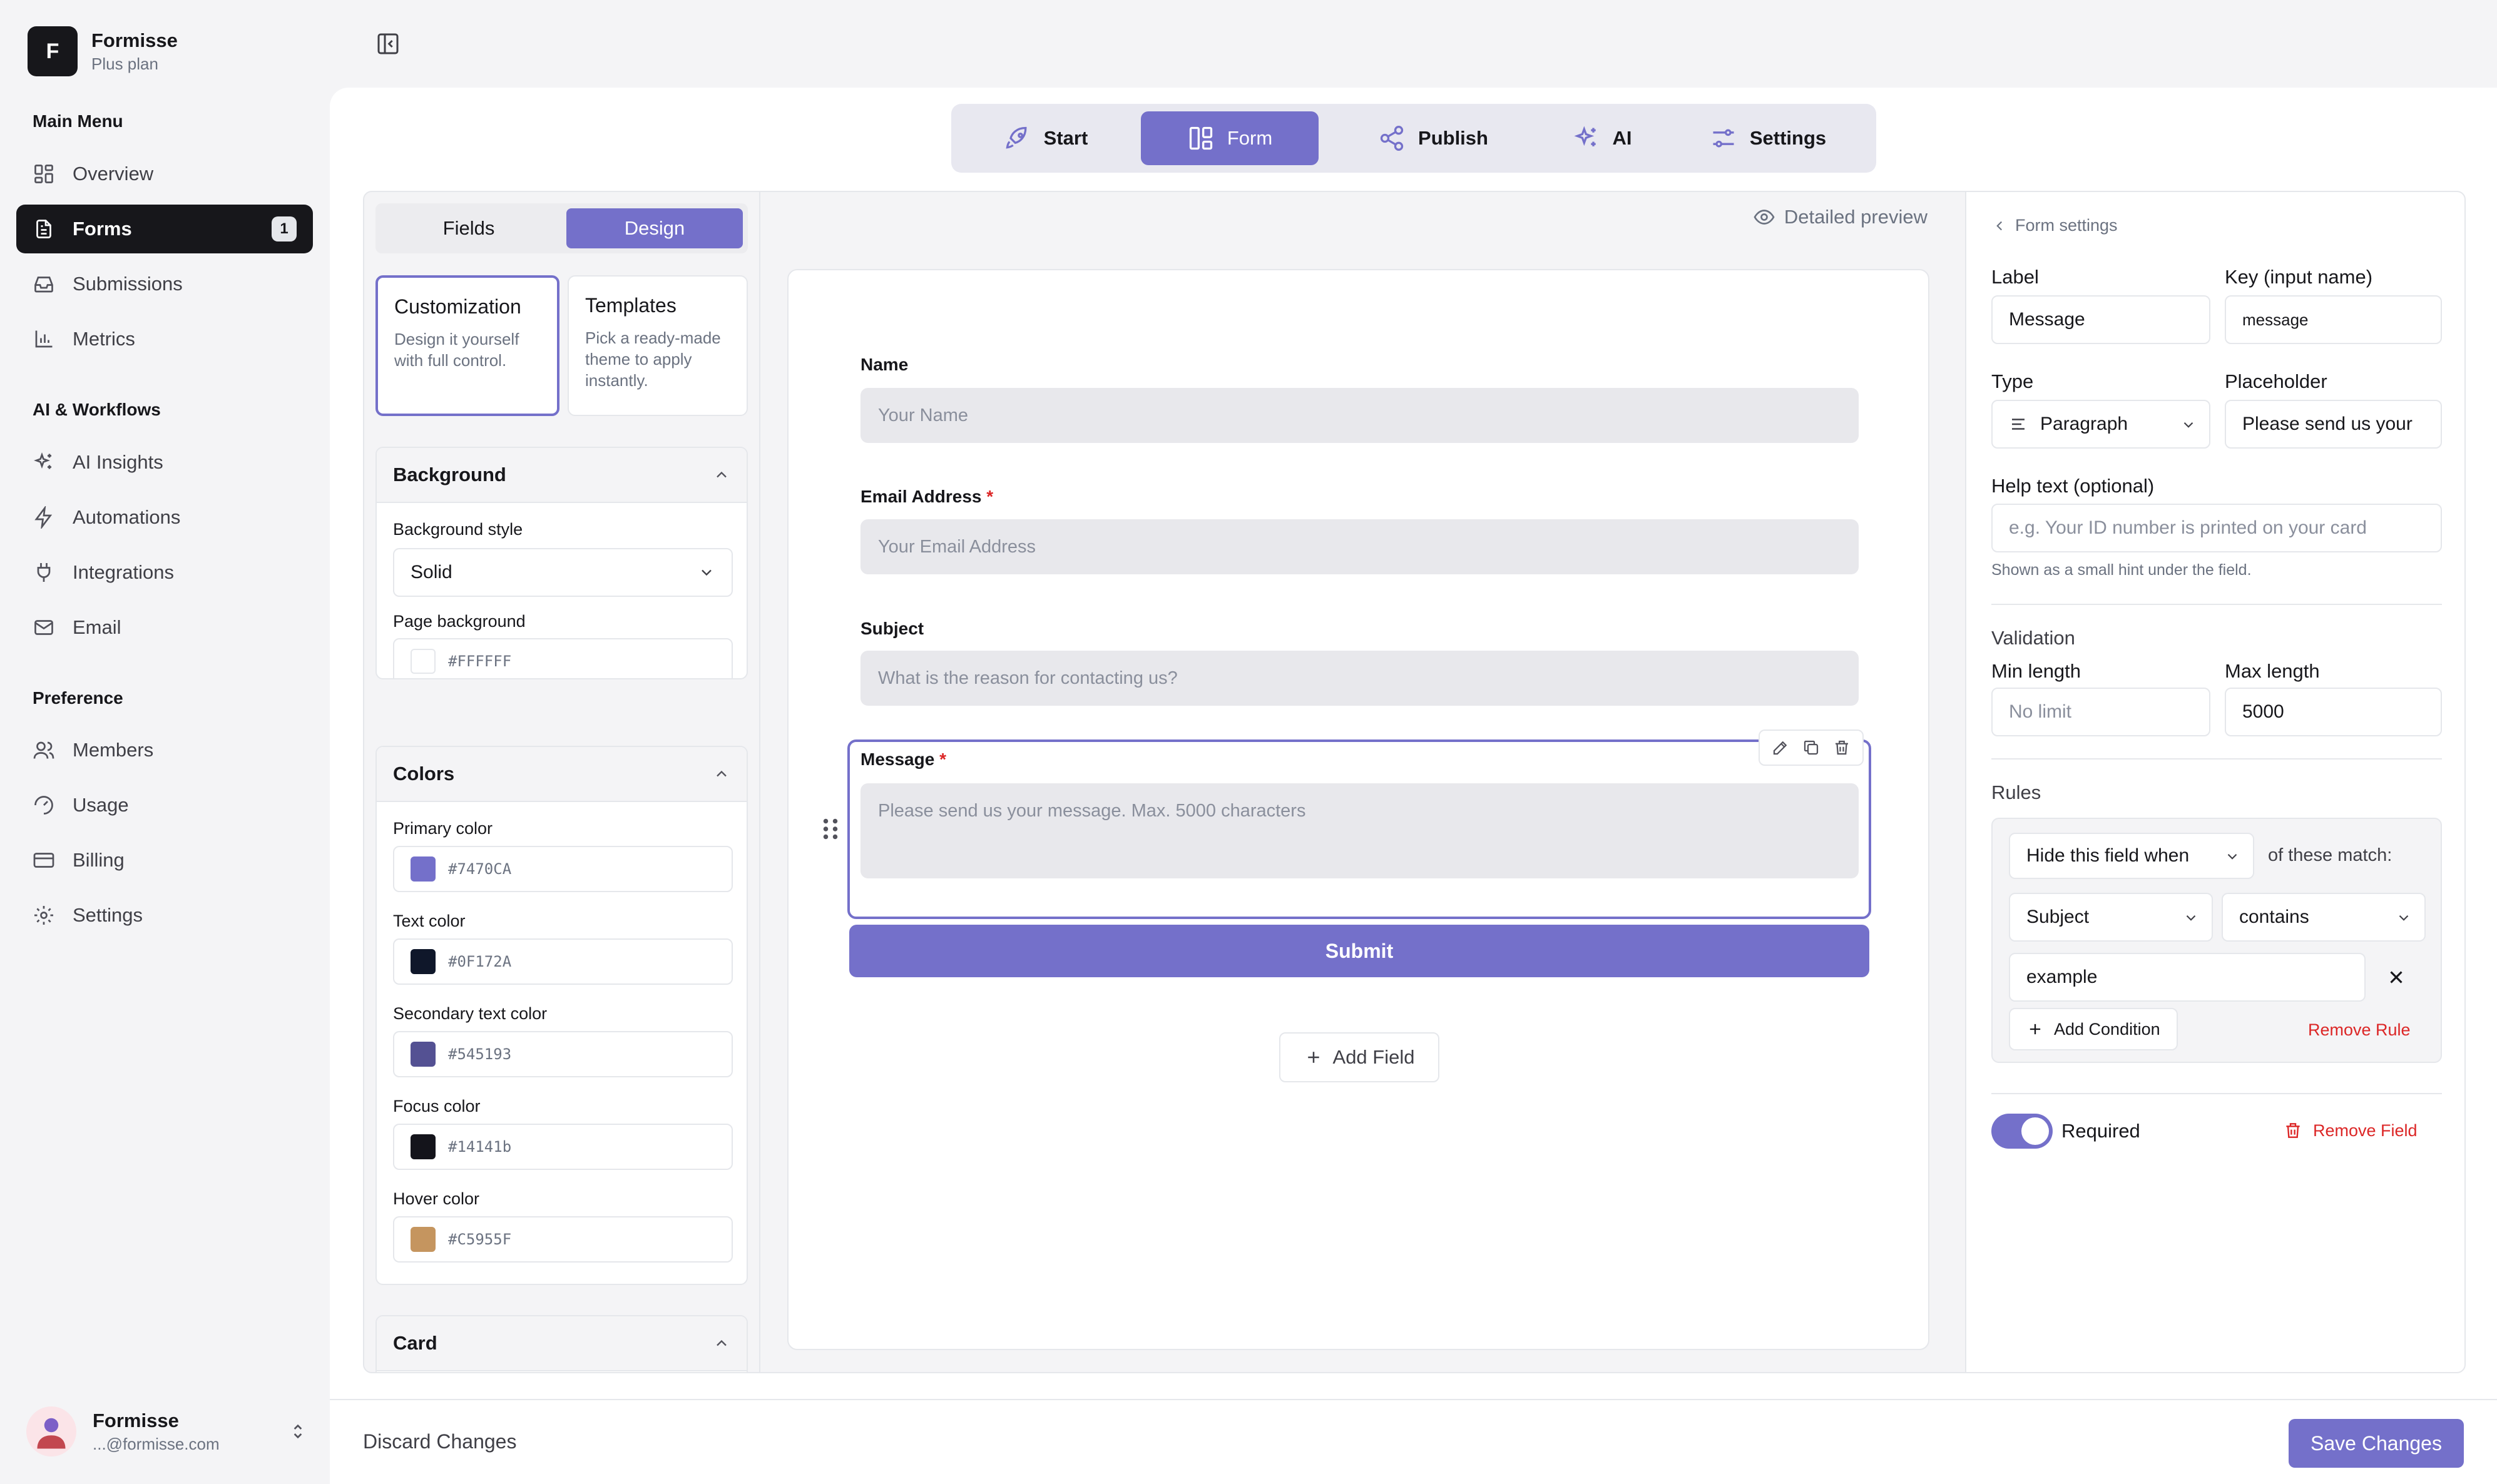 This screenshot has width=2497, height=1484. Describe the element at coordinates (562, 774) in the screenshot. I see `colors-section-header: Colors` at that location.